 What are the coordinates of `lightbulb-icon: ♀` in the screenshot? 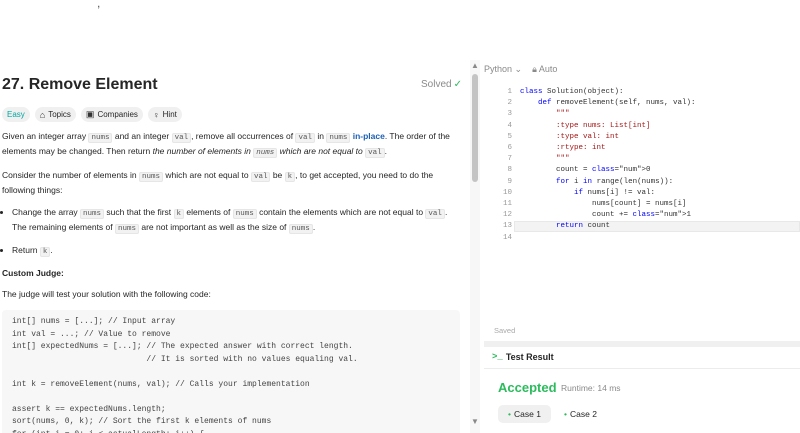 It's located at (156, 114).